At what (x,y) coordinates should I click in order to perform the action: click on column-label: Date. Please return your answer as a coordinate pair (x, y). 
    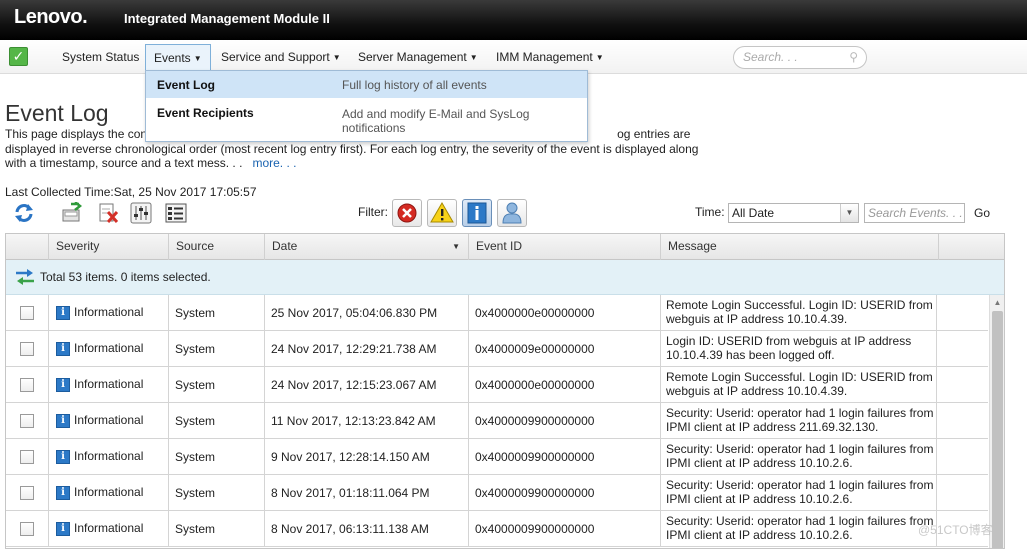
    Looking at the image, I should click on (285, 246).